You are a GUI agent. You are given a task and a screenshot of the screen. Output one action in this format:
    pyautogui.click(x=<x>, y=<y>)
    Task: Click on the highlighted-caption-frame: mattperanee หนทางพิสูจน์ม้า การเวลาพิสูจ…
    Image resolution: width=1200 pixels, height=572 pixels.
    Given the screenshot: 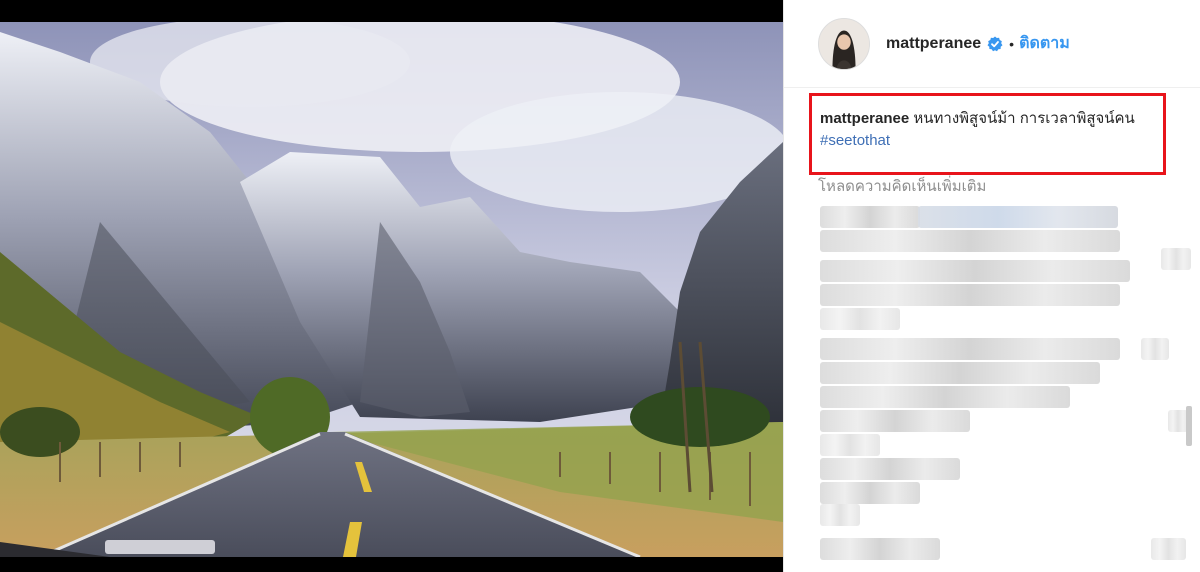 What is the action you would take?
    pyautogui.click(x=987, y=134)
    